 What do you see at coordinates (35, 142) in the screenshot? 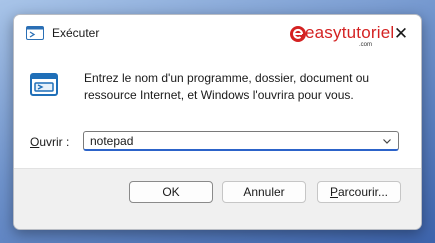
I see `open-label-accesskey: O` at bounding box center [35, 142].